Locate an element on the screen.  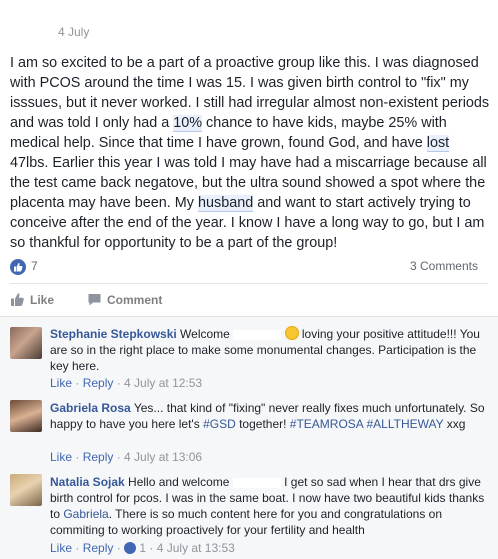
hashtag-link: #TEAMROSA is located at coordinates (326, 424).